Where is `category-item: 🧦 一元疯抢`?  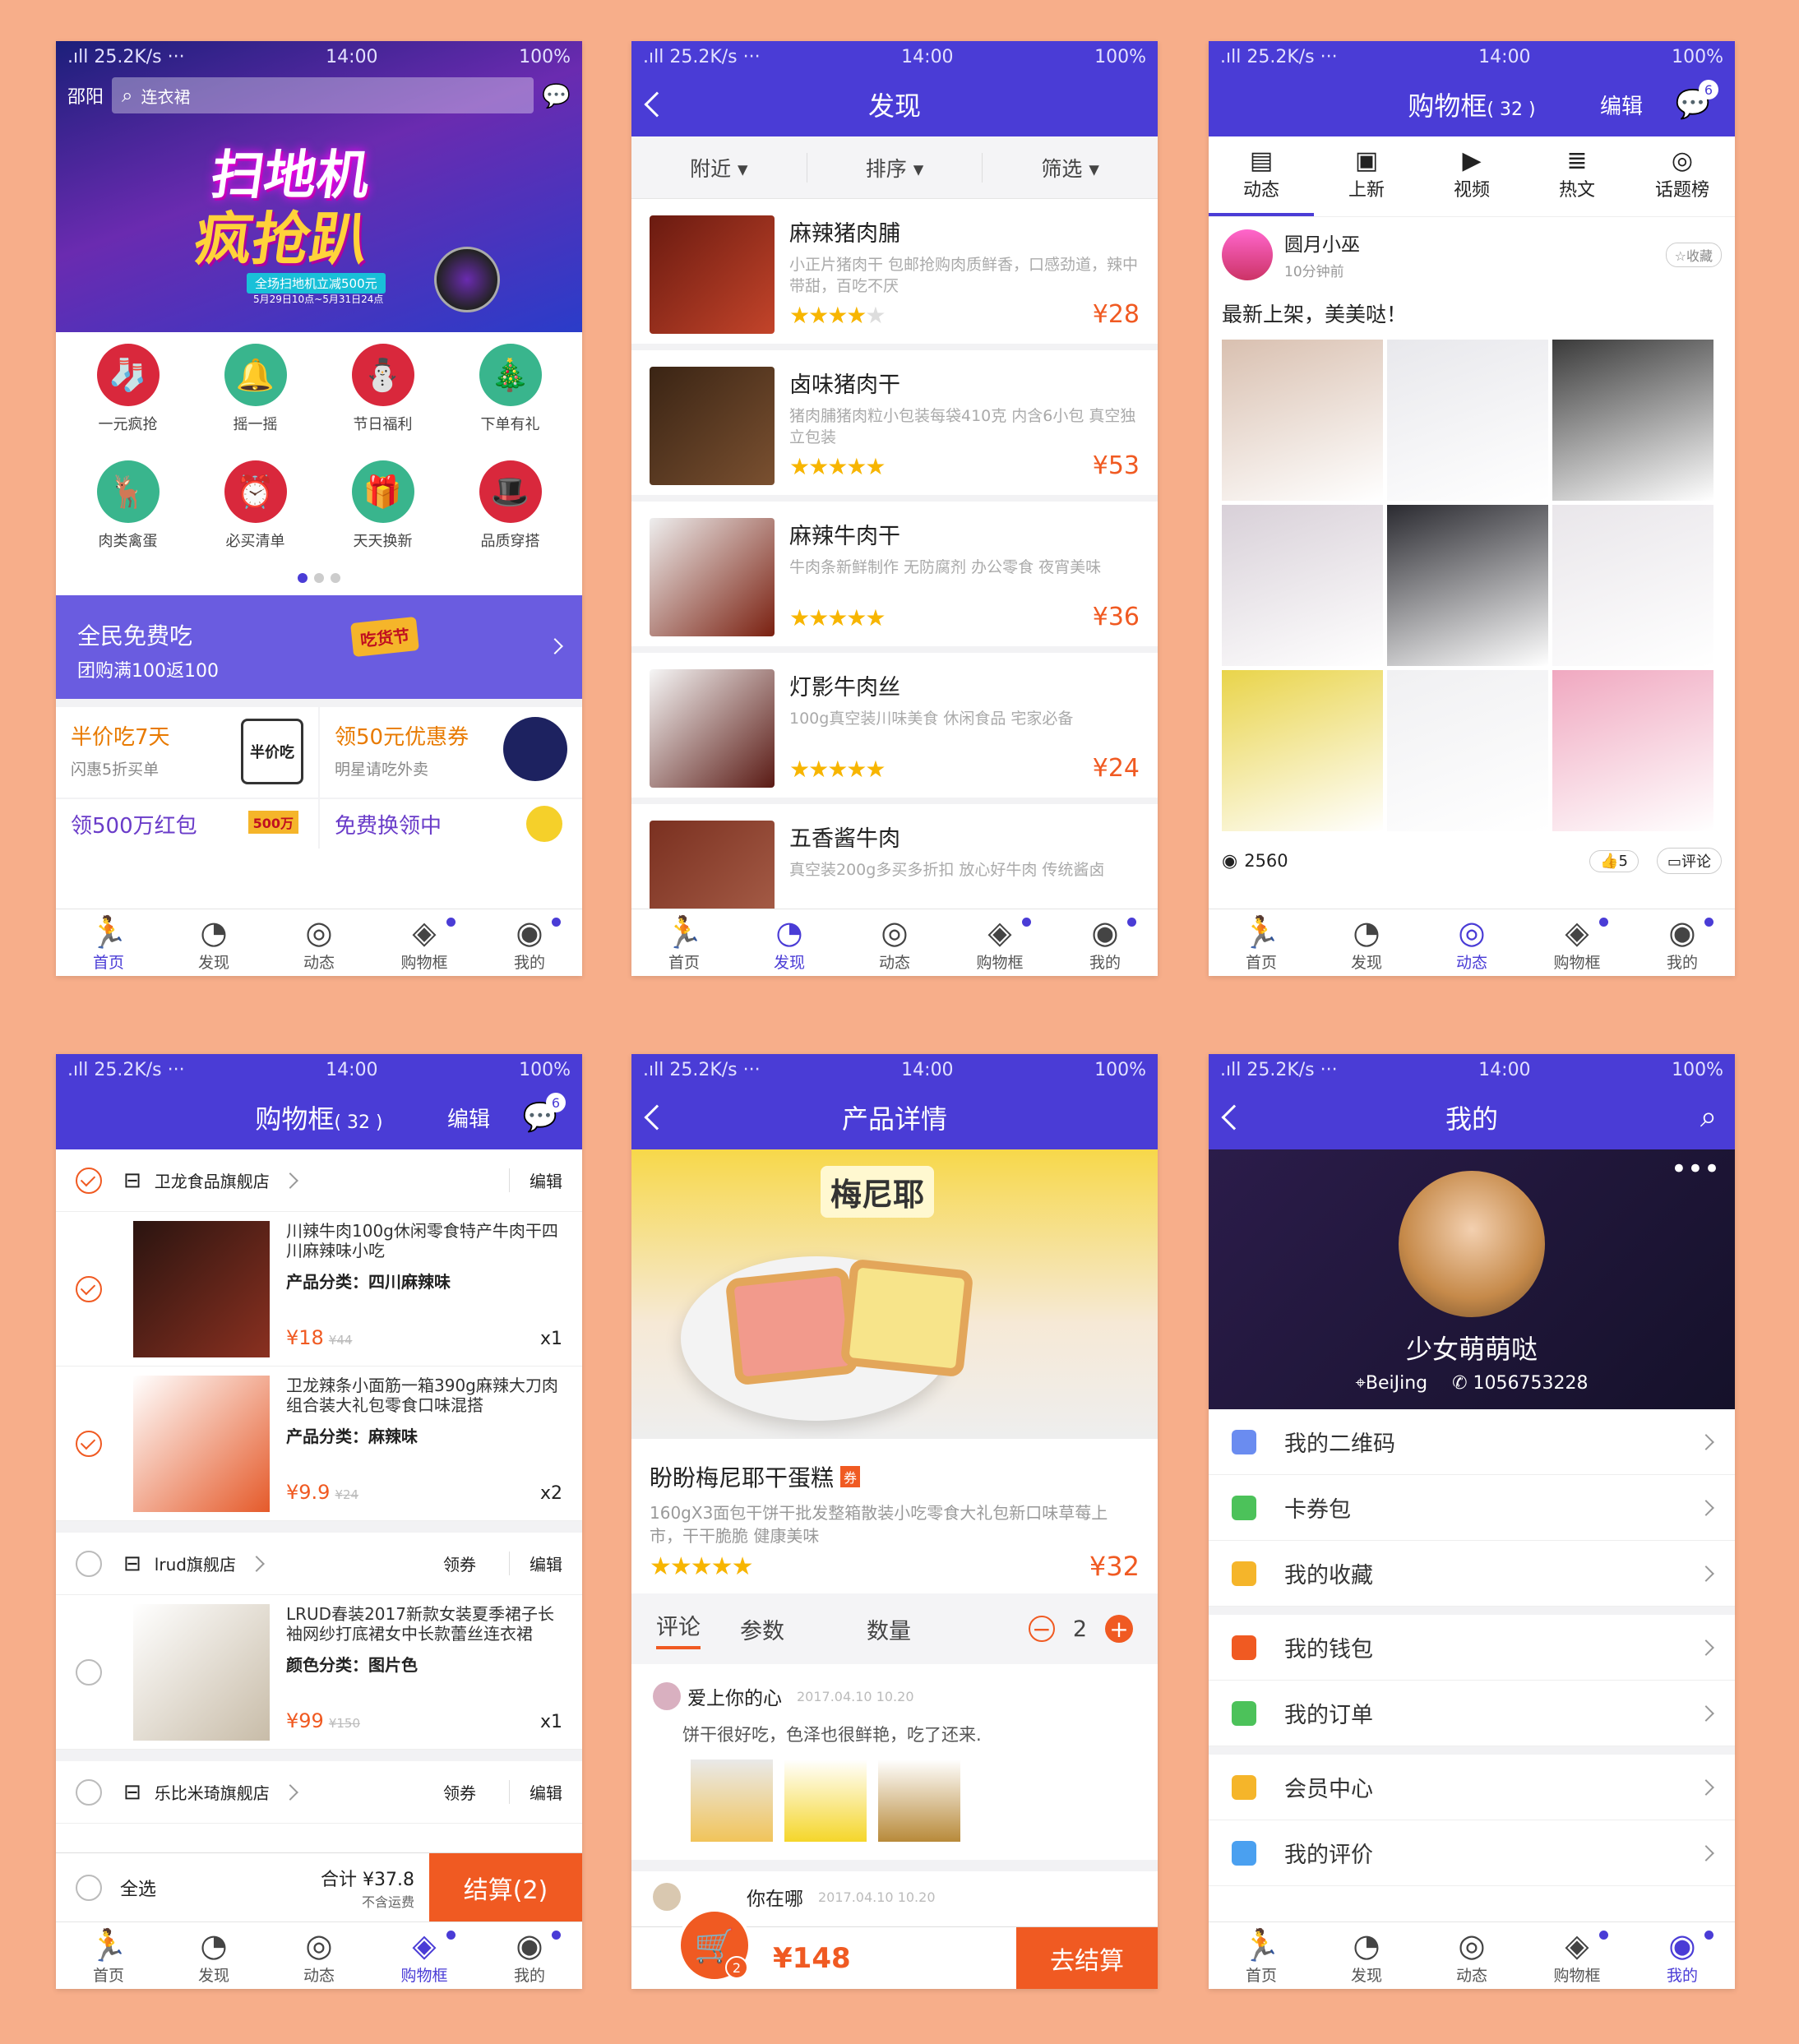 category-item: 🧦 一元疯抢 is located at coordinates (128, 402).